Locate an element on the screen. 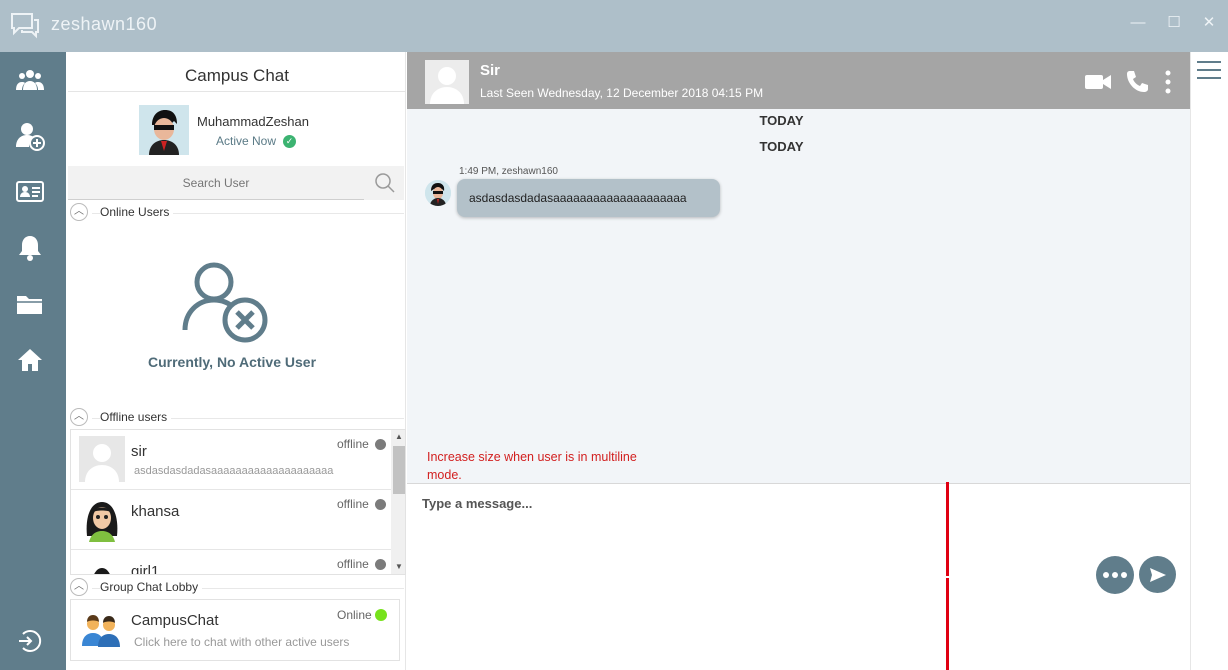  sender-avatar is located at coordinates (438, 193).